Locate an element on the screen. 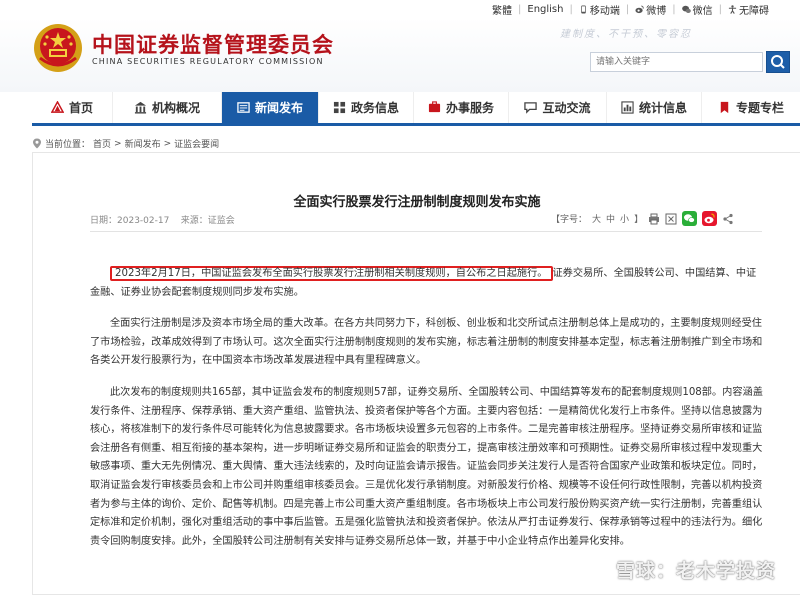 The width and height of the screenshot is (800, 595). service-icon is located at coordinates (434, 107).